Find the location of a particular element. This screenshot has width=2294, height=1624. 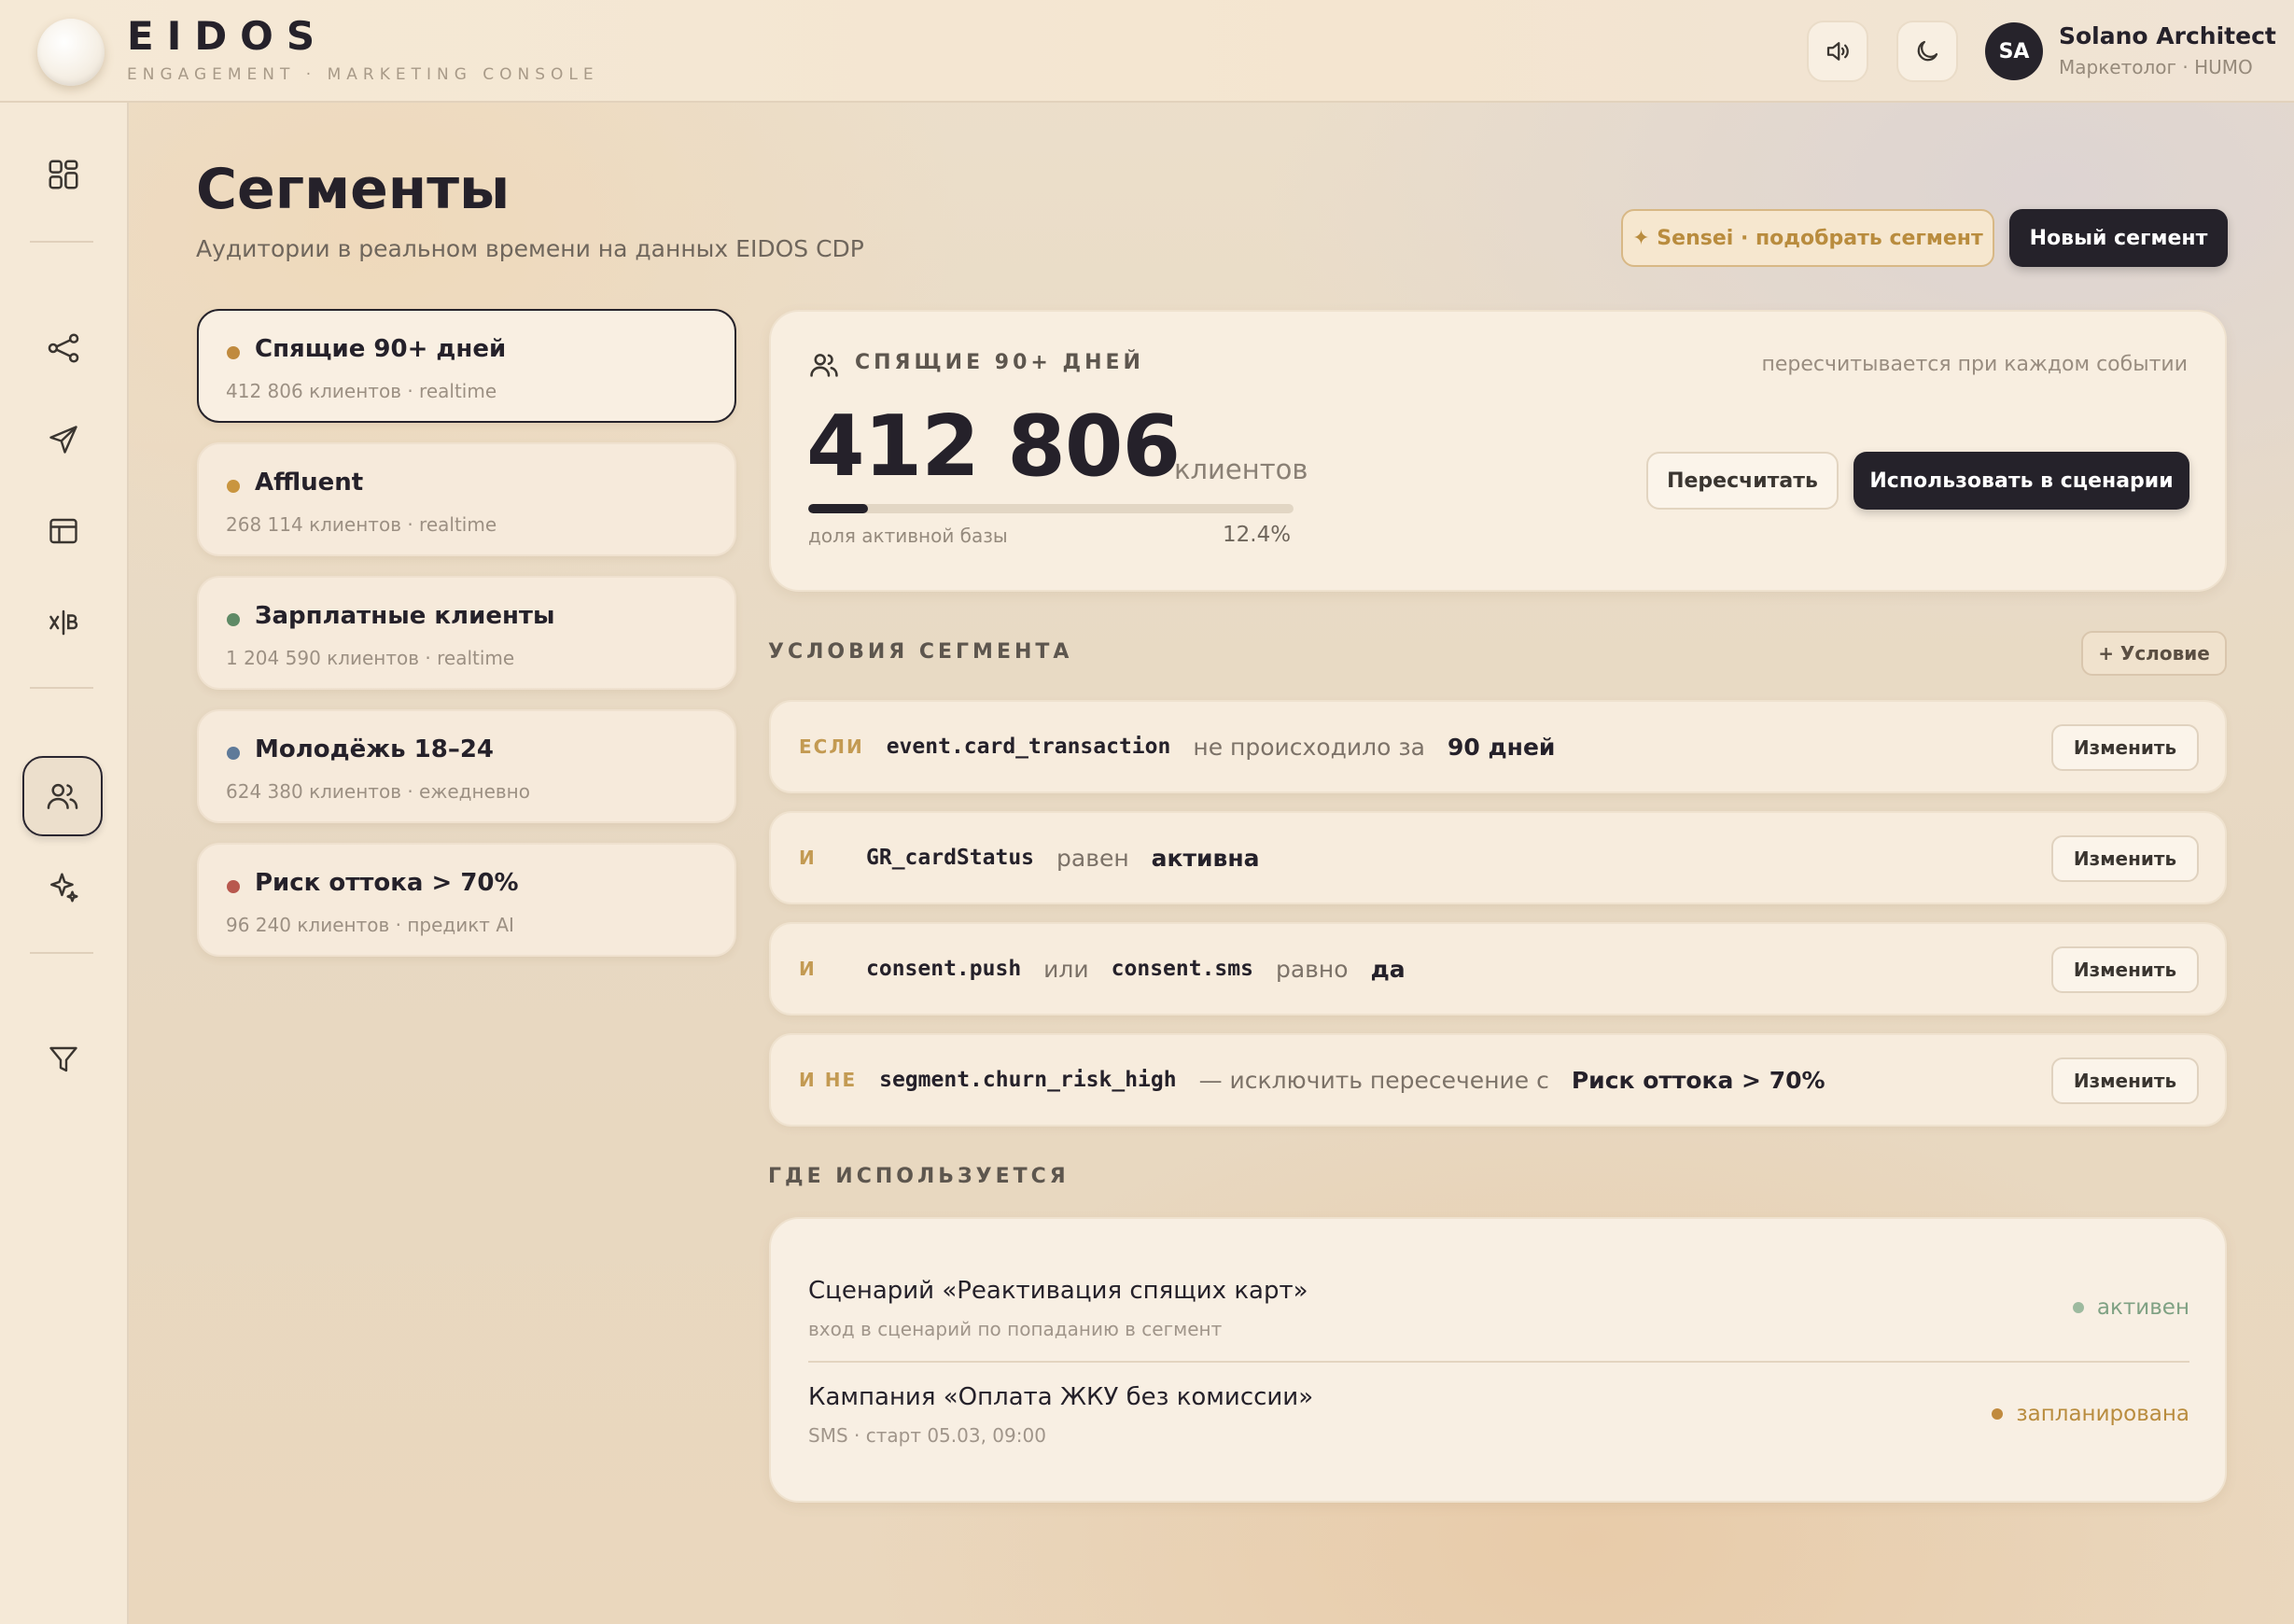

sidebar-item-dashboard is located at coordinates (64, 174).